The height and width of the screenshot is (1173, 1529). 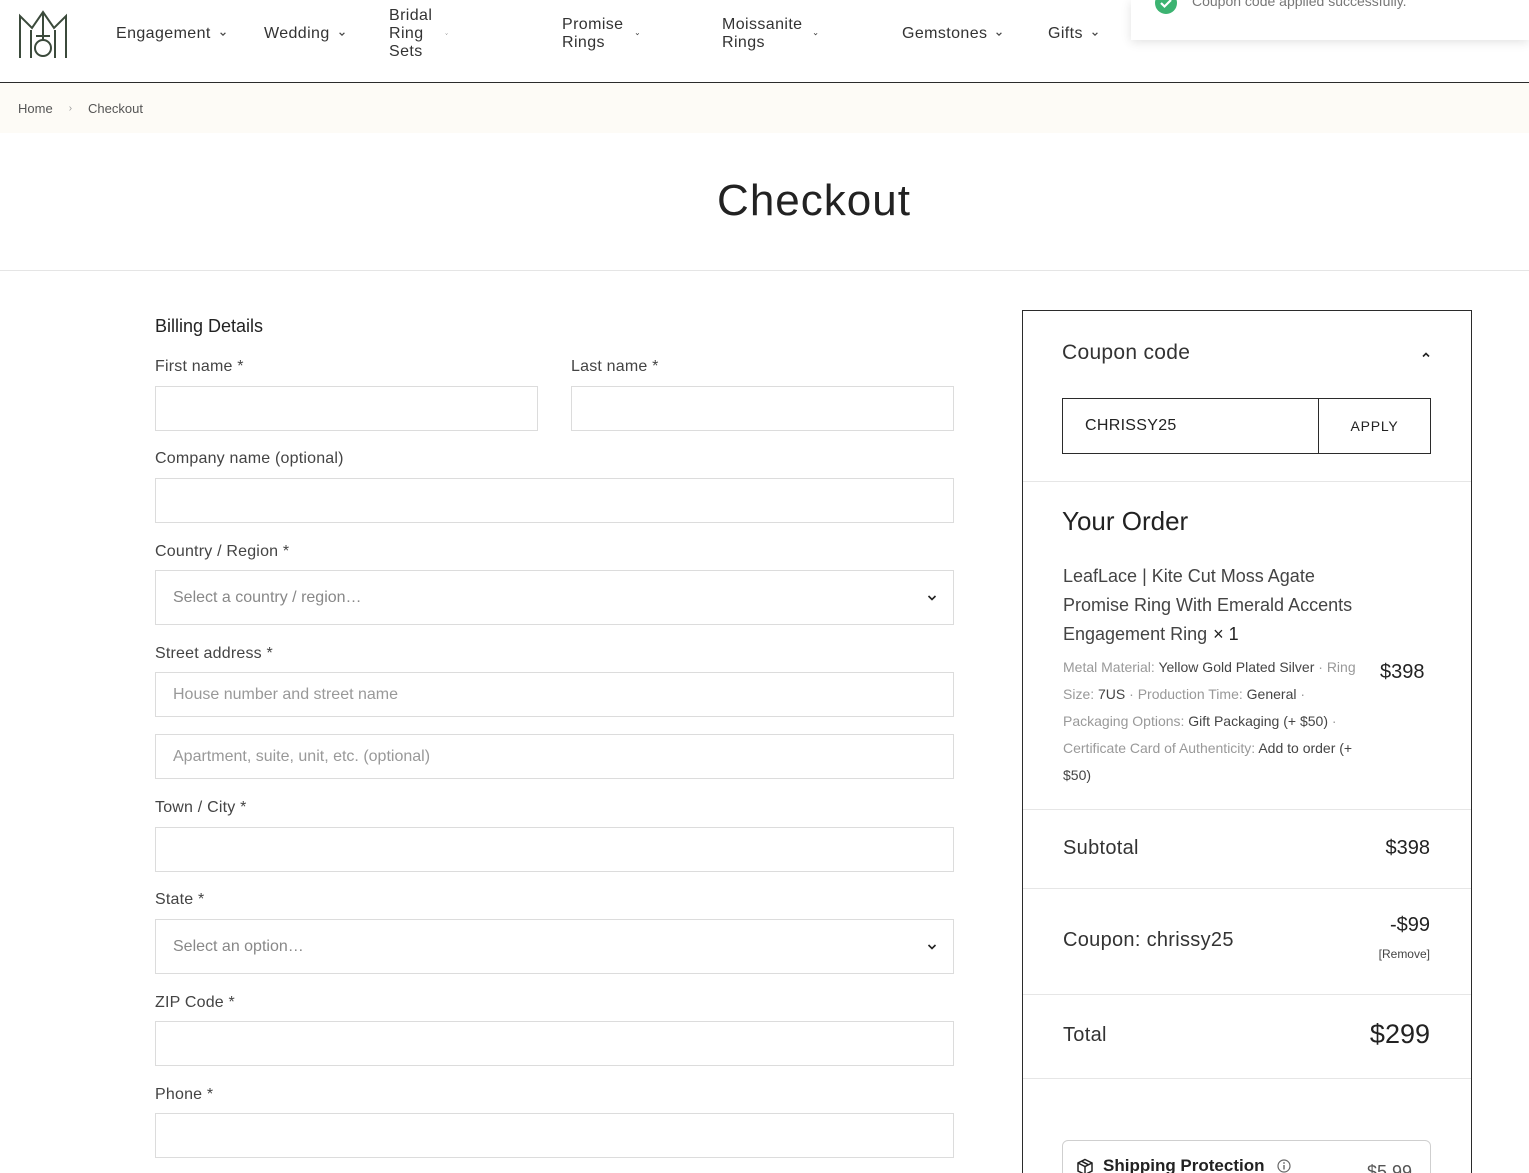 What do you see at coordinates (1159, 748) in the screenshot?
I see `meta-key: Certificate Card of Authenticity:` at bounding box center [1159, 748].